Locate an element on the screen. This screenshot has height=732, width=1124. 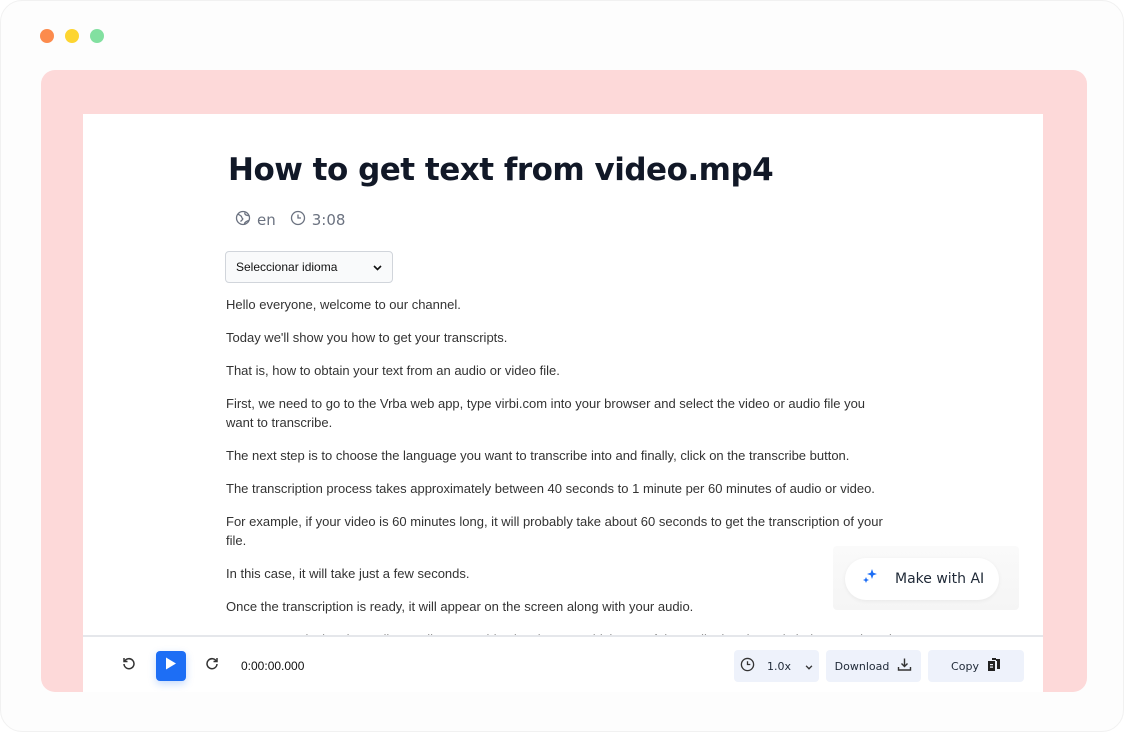
duration-meta: 3:08 is located at coordinates (318, 220).